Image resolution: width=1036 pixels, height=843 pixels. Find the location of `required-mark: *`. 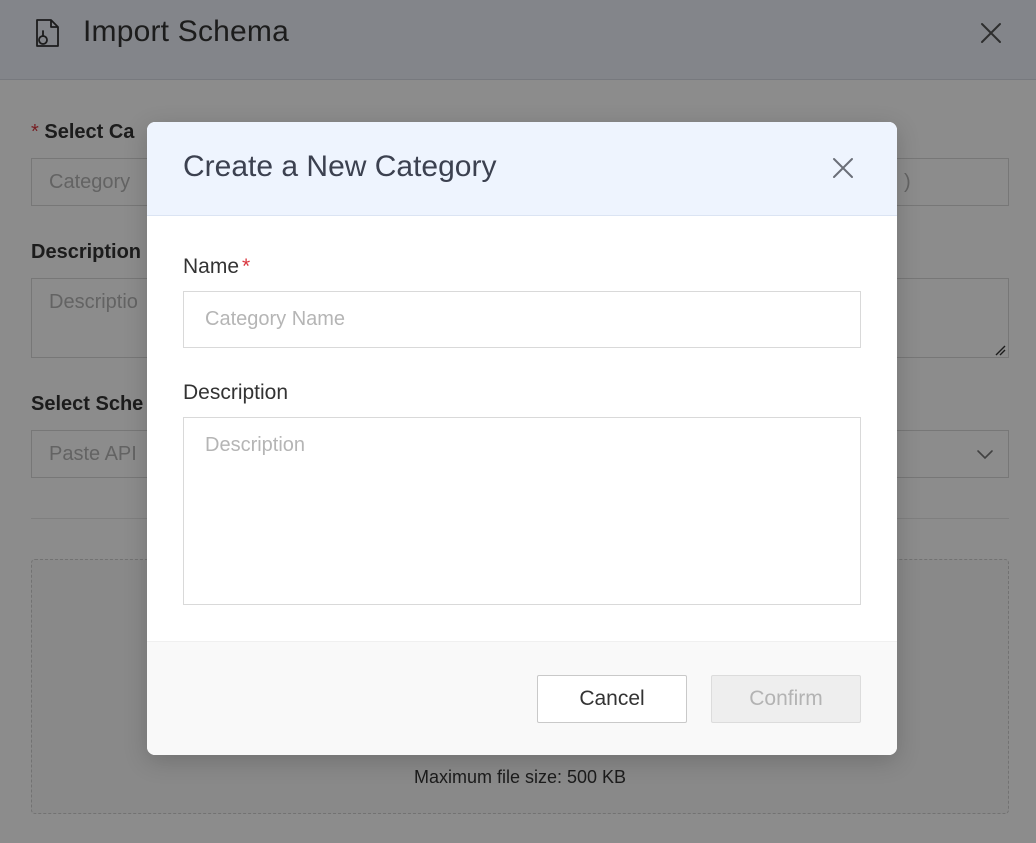

required-mark: * is located at coordinates (246, 266).